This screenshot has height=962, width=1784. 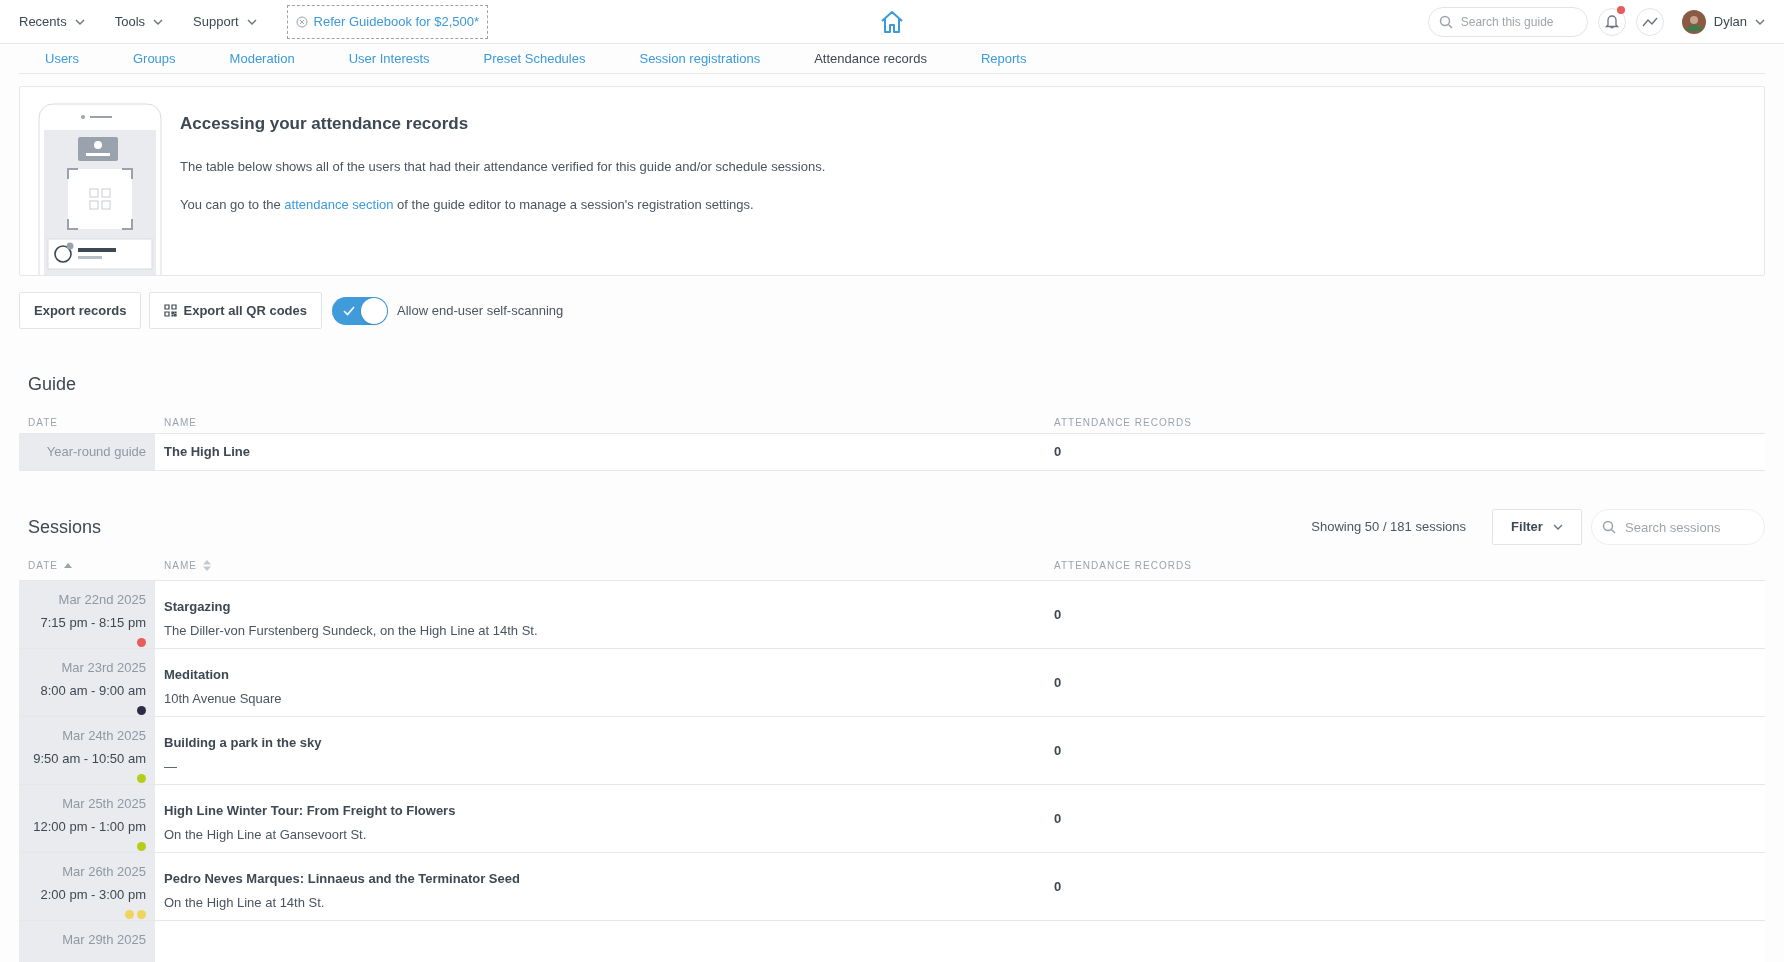 I want to click on session-name: Stargazing, so click(x=198, y=607).